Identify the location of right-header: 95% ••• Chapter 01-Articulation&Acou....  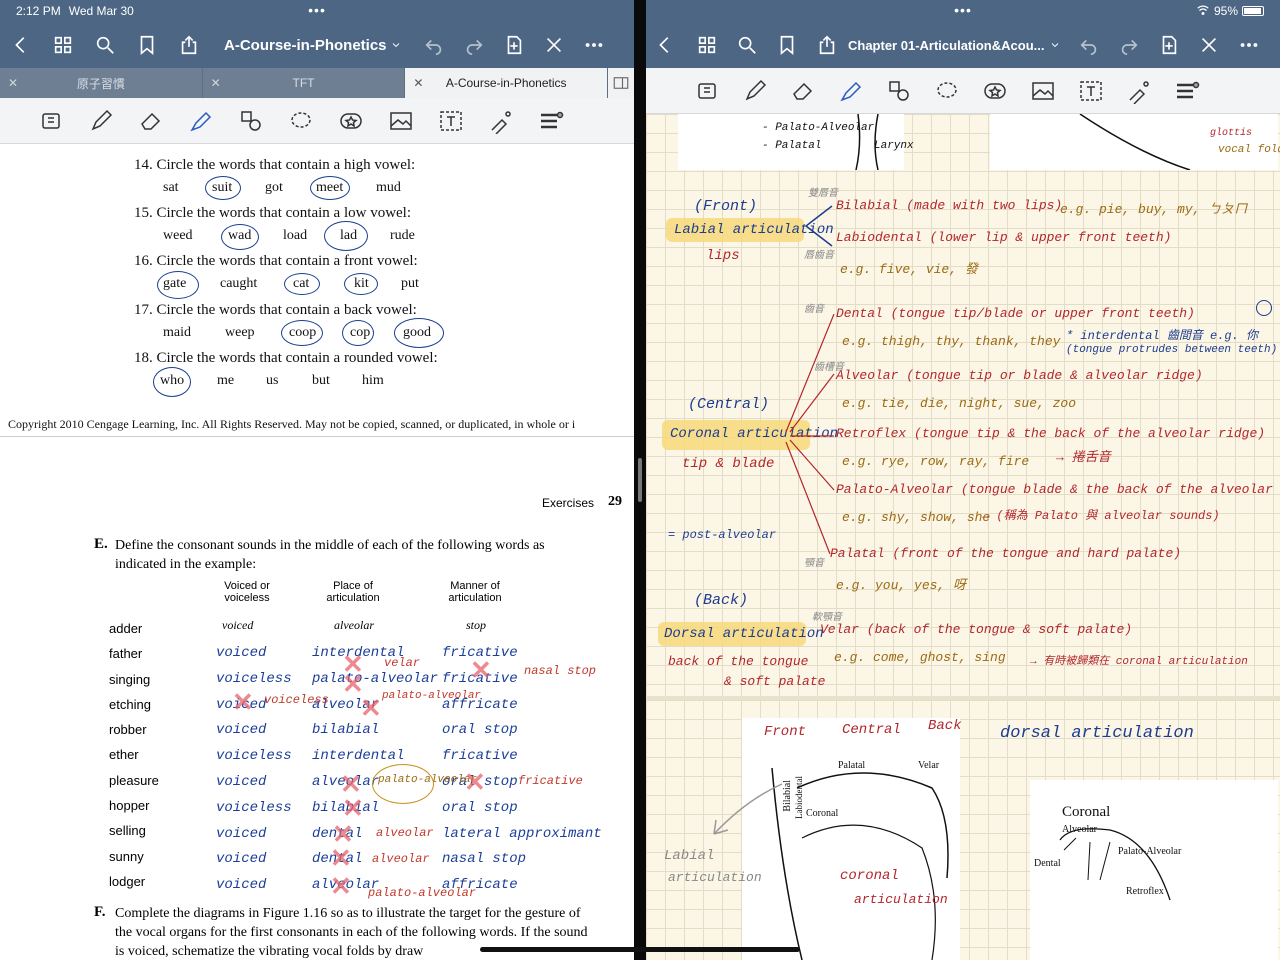
(963, 34).